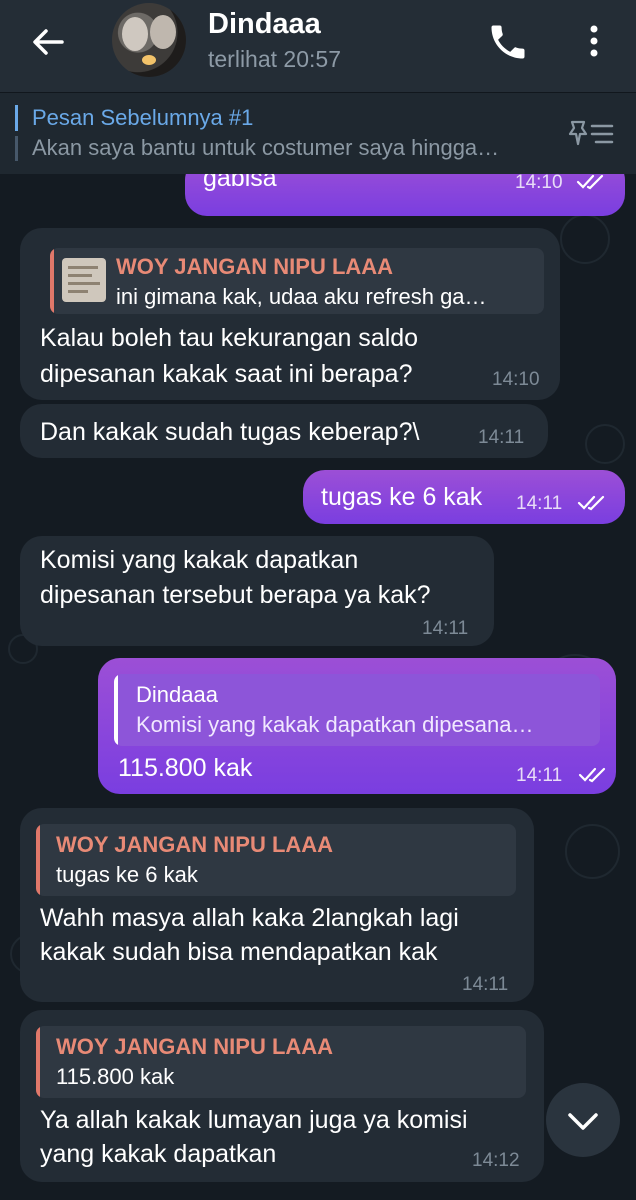 Image resolution: width=636 pixels, height=1200 pixels. I want to click on reply-preview: WOY JANGAN NIPU LAAA 115.800 kak, so click(281, 1062).